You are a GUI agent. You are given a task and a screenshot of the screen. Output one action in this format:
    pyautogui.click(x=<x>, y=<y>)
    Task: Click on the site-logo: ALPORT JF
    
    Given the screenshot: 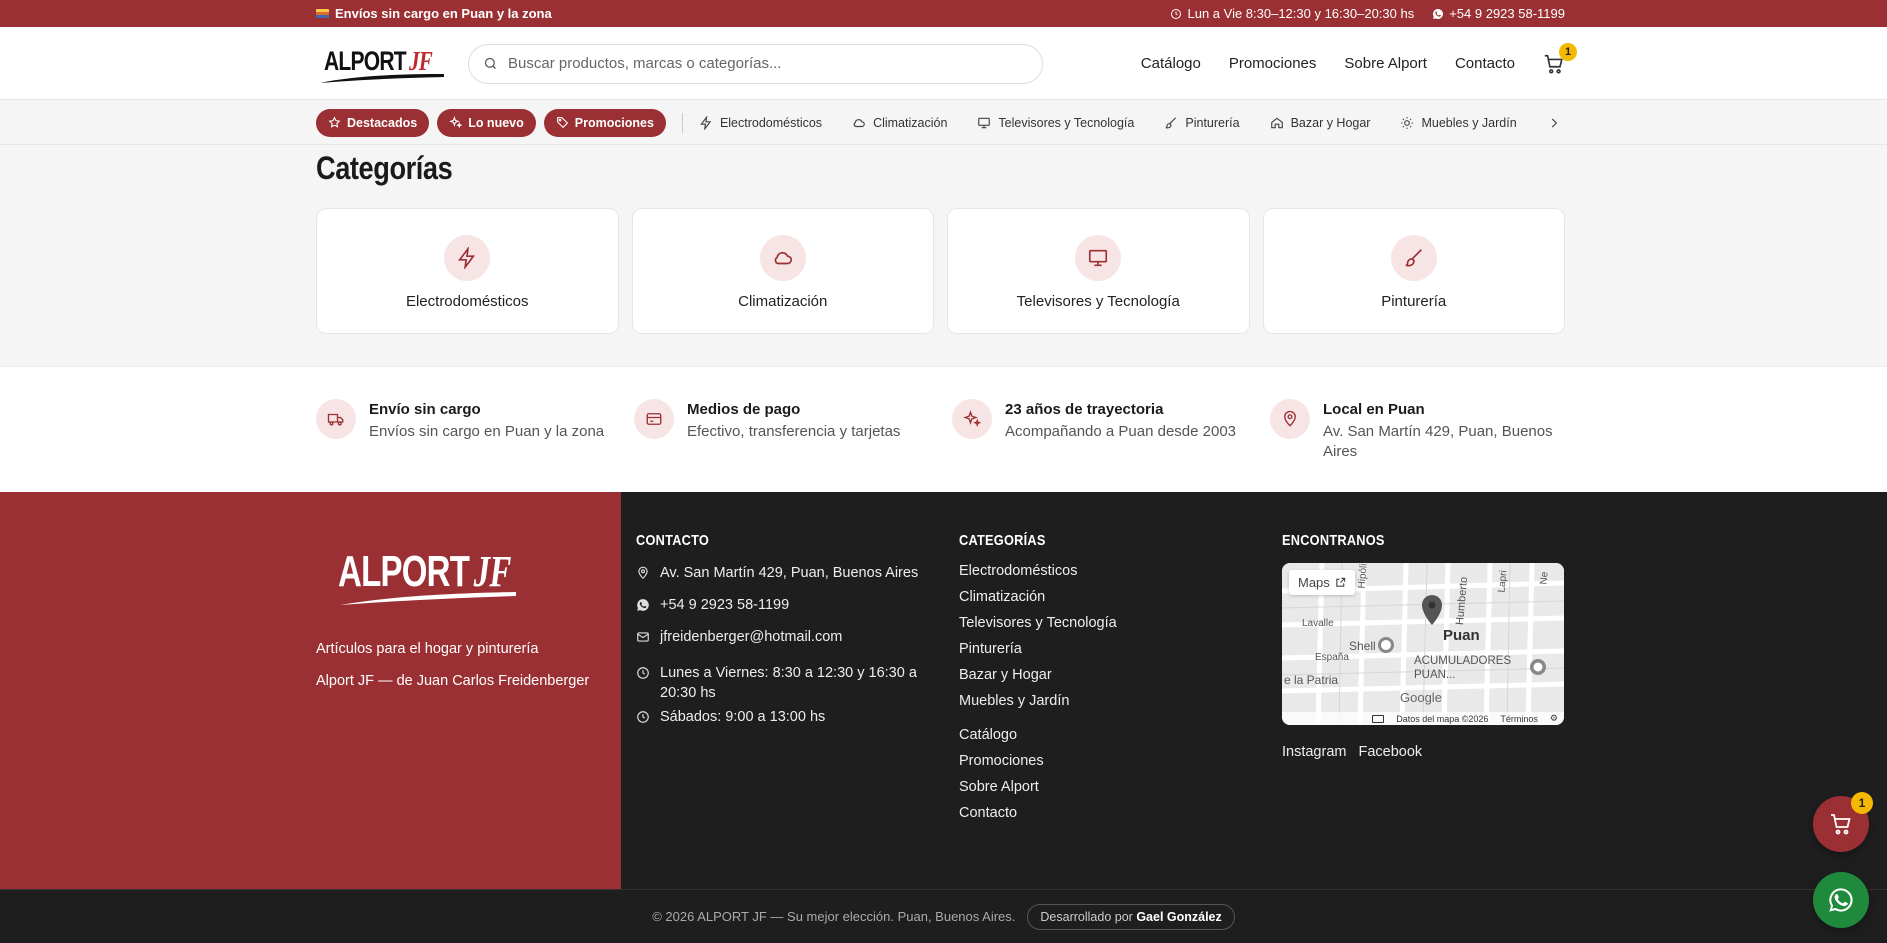 What is the action you would take?
    pyautogui.click(x=382, y=64)
    